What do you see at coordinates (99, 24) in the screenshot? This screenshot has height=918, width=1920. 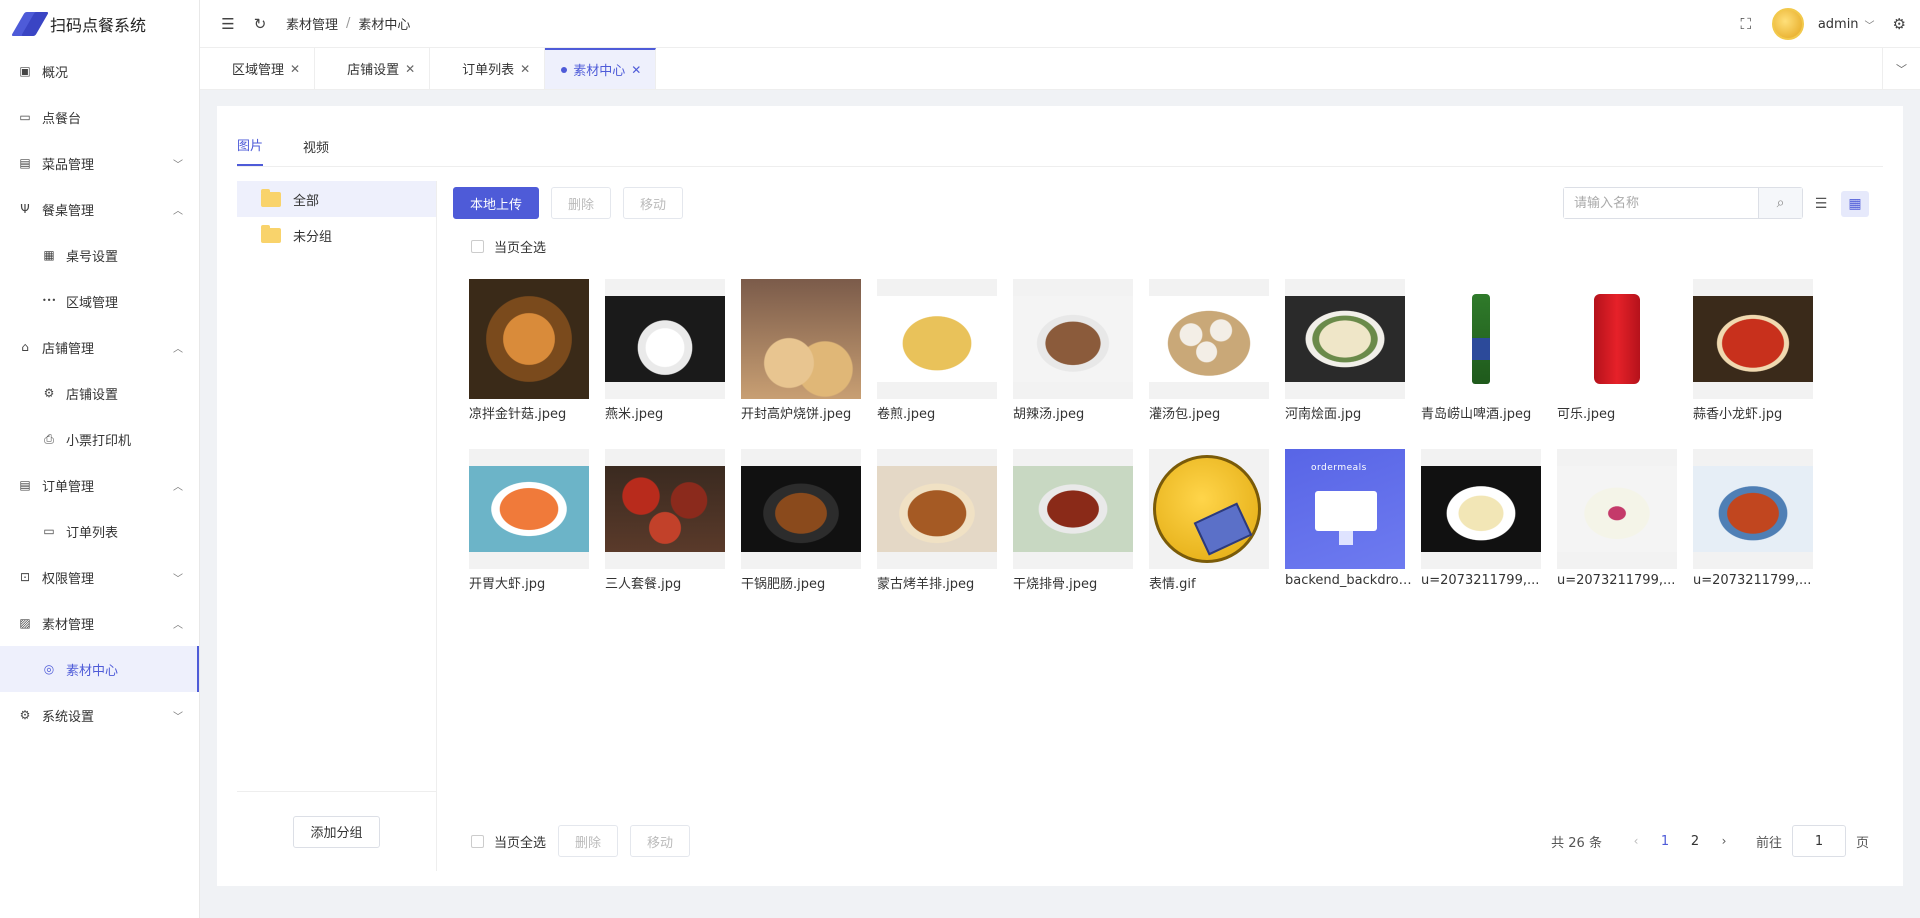 I see `app-logo: 扫码点餐系统` at bounding box center [99, 24].